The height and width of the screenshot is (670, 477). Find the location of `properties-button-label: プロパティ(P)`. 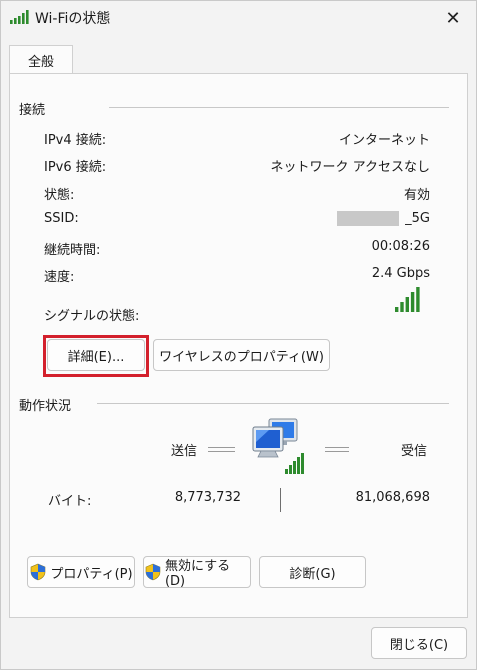

properties-button-label: プロパティ(P) is located at coordinates (91, 574).